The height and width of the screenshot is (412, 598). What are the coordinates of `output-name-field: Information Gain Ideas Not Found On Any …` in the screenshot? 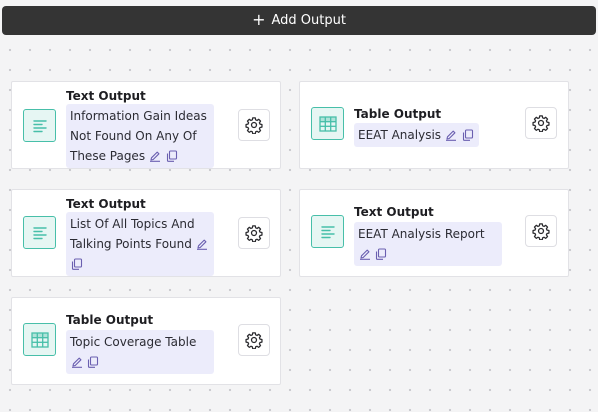 It's located at (140, 136).